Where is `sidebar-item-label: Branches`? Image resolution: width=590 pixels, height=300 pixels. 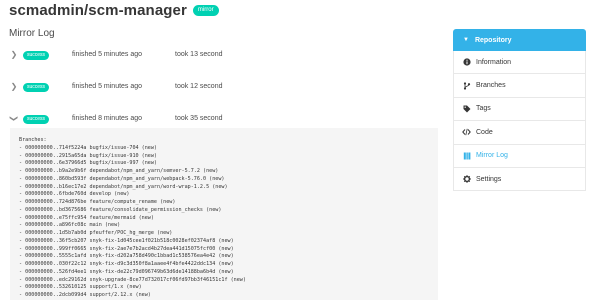 sidebar-item-label: Branches is located at coordinates (491, 86).